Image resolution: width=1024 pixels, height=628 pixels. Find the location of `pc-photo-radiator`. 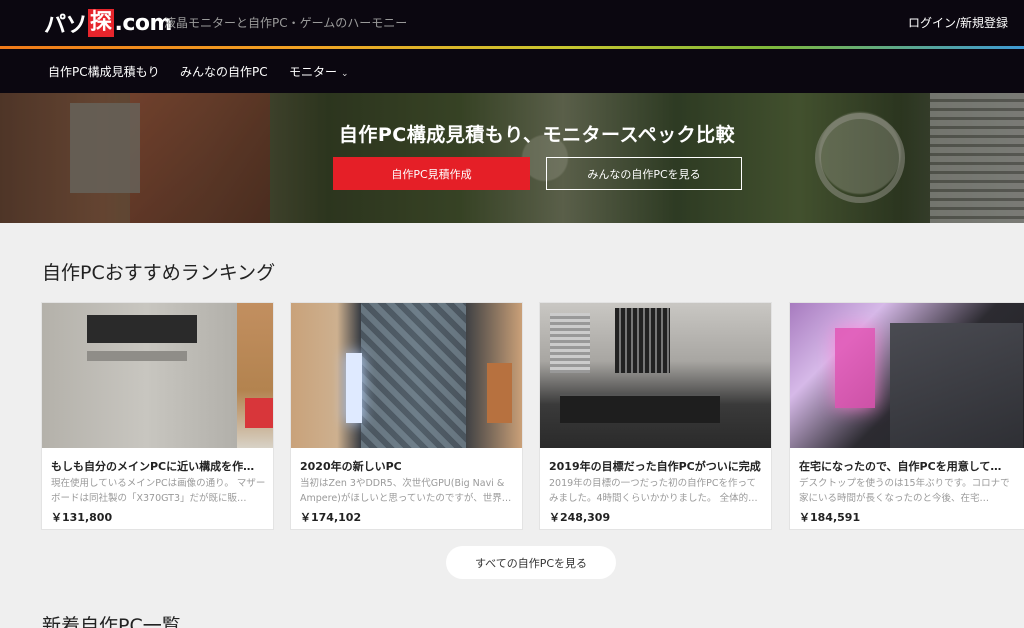

pc-photo-radiator is located at coordinates (570, 343).